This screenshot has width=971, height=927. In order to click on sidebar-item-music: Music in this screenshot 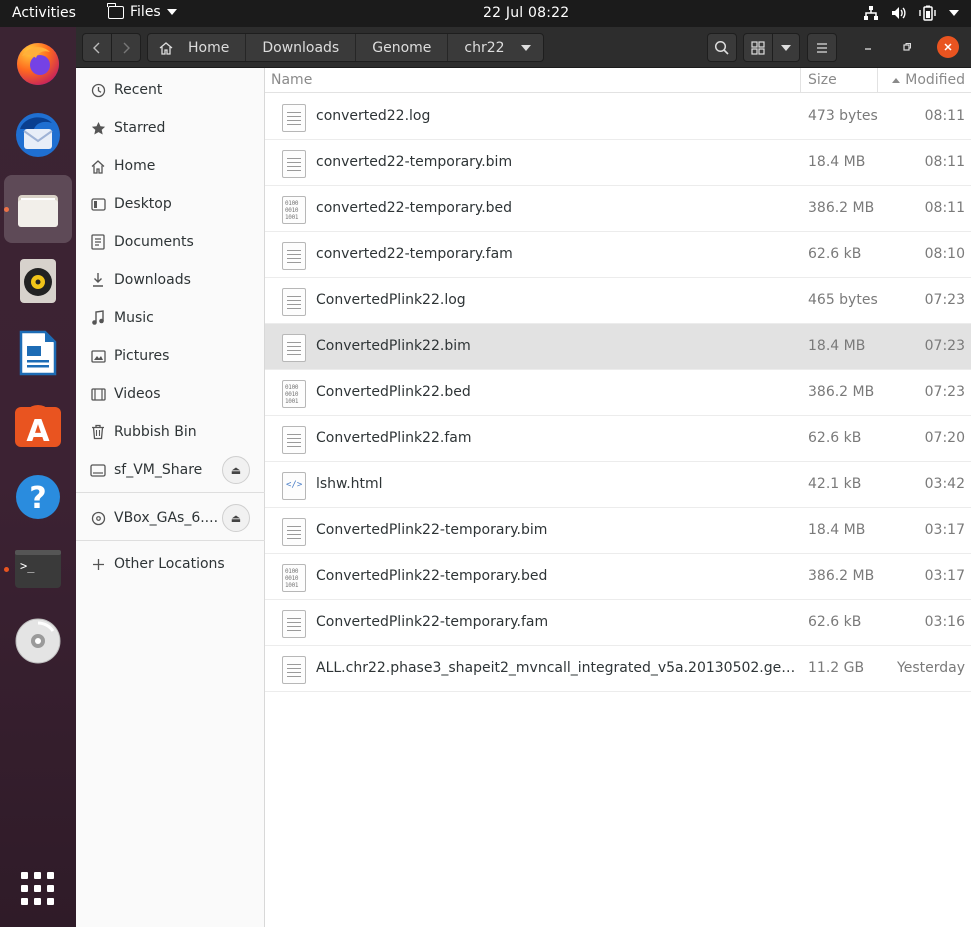, I will do `click(170, 318)`.